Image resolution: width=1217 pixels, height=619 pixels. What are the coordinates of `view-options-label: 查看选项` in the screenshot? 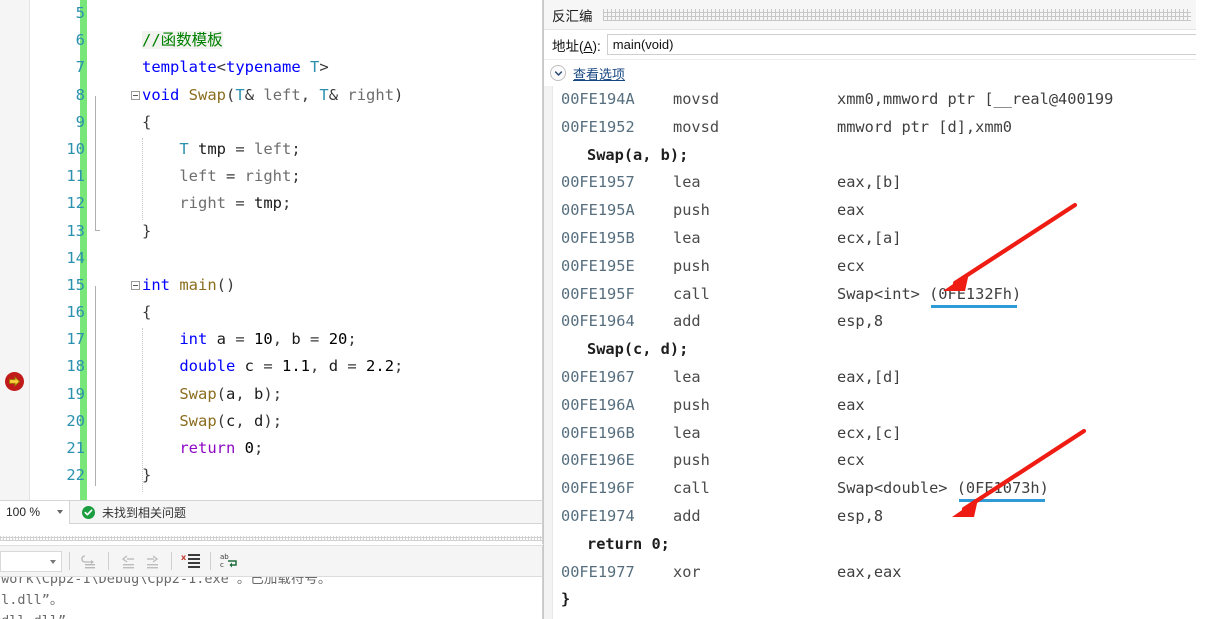 It's located at (599, 73).